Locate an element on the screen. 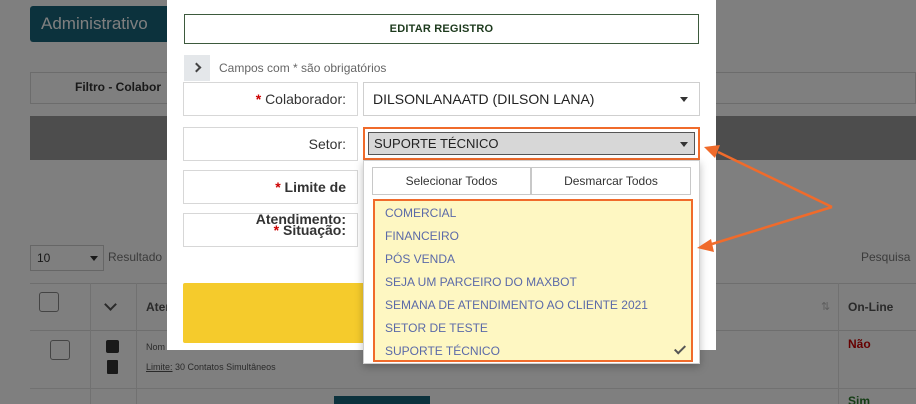 This screenshot has height=404, width=916. situacao-label: * Situação: is located at coordinates (270, 230).